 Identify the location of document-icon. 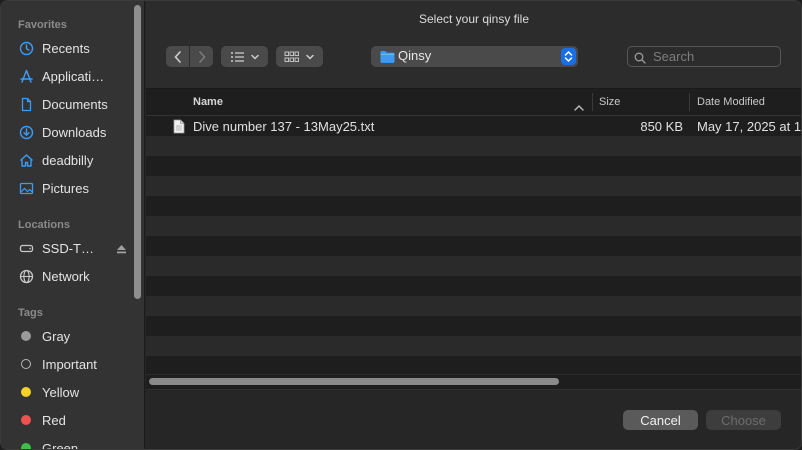
(26, 104).